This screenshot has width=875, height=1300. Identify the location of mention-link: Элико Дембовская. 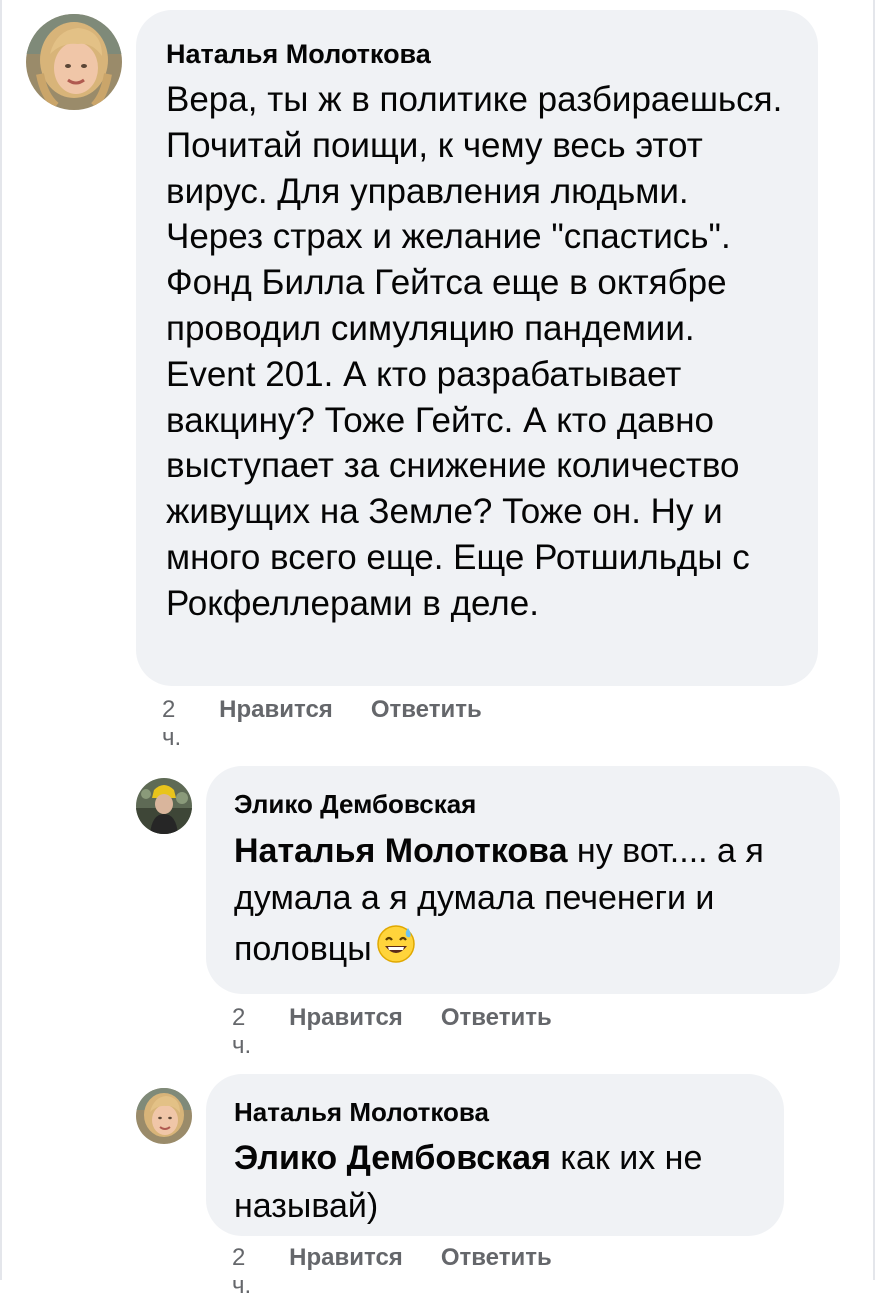
(392, 1158).